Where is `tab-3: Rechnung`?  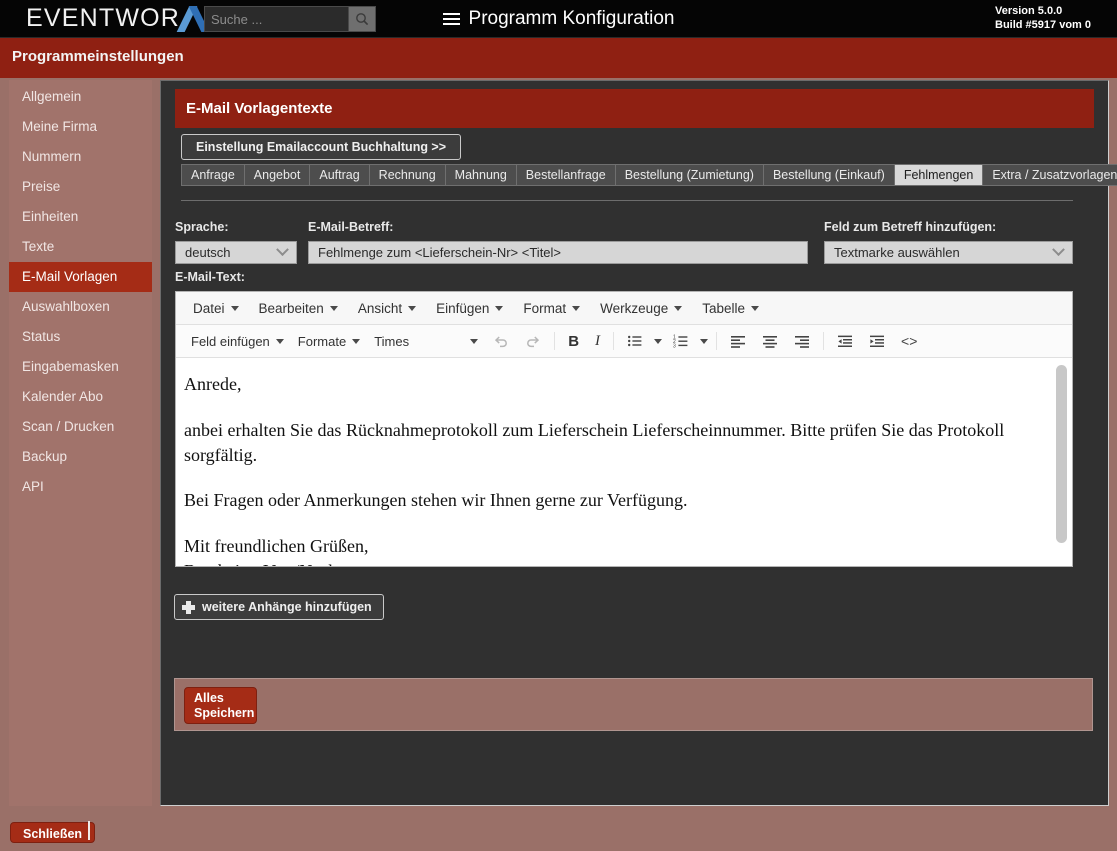 tab-3: Rechnung is located at coordinates (406, 175).